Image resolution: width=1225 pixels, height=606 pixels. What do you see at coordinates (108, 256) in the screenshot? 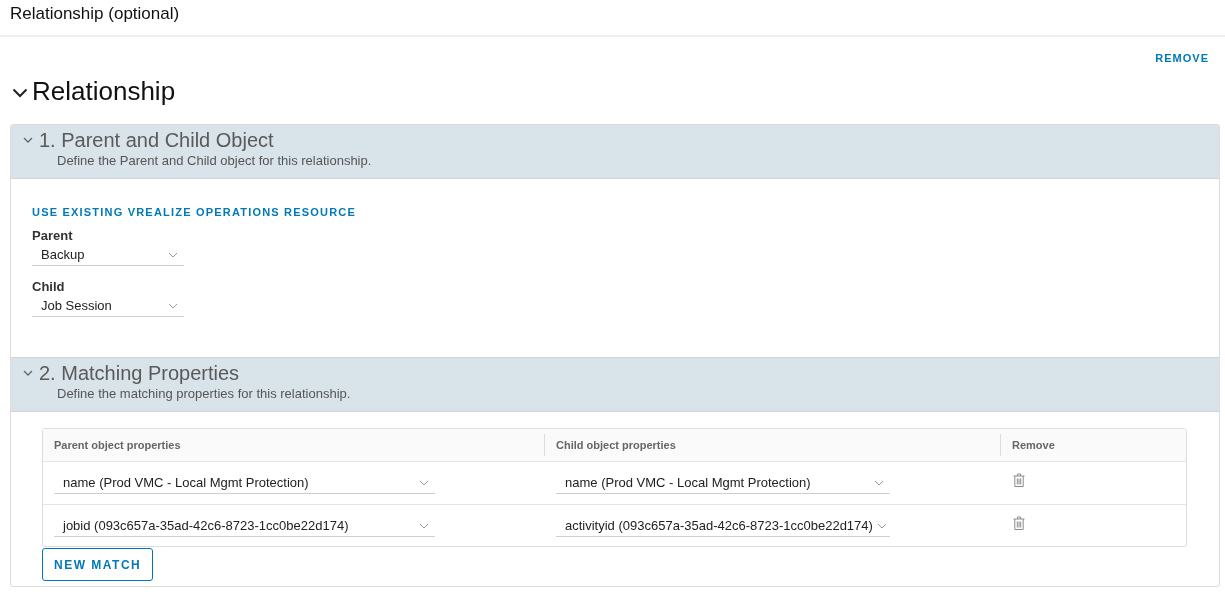
I see `object-select: Backup` at bounding box center [108, 256].